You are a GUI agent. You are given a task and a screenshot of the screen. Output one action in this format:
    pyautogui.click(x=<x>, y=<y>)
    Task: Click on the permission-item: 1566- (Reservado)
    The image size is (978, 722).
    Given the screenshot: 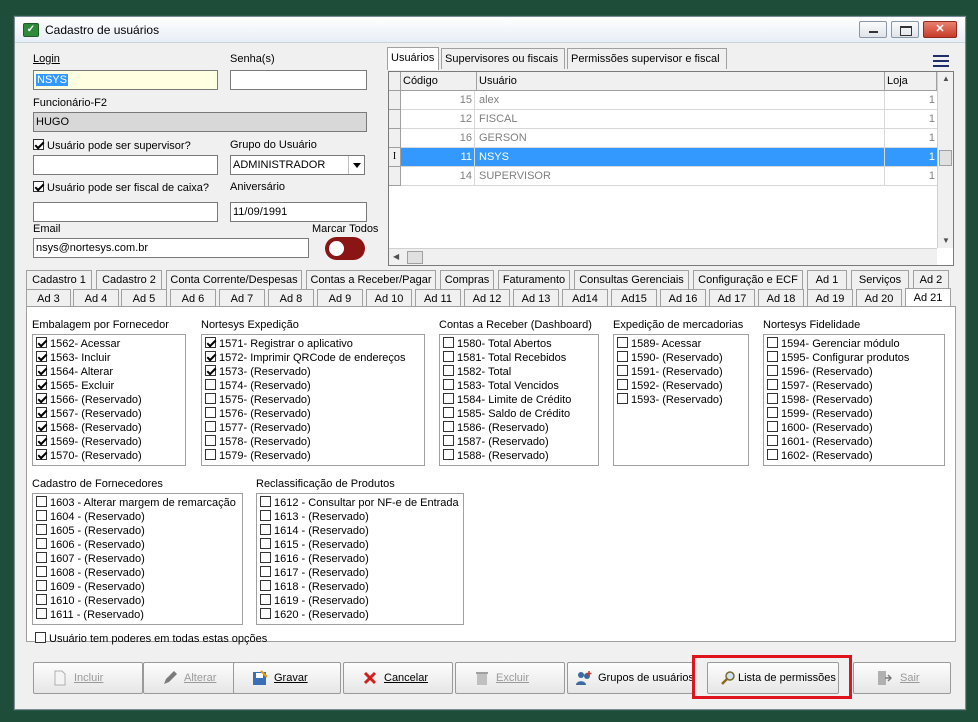 What is the action you would take?
    pyautogui.click(x=89, y=400)
    